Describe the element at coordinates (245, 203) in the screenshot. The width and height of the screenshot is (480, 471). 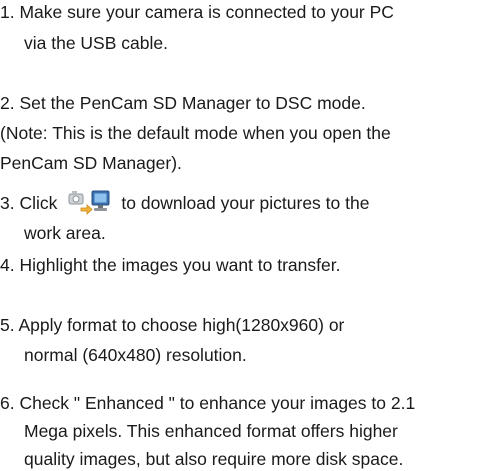
I see `step-3-tail-text: to download your pictures to the` at that location.